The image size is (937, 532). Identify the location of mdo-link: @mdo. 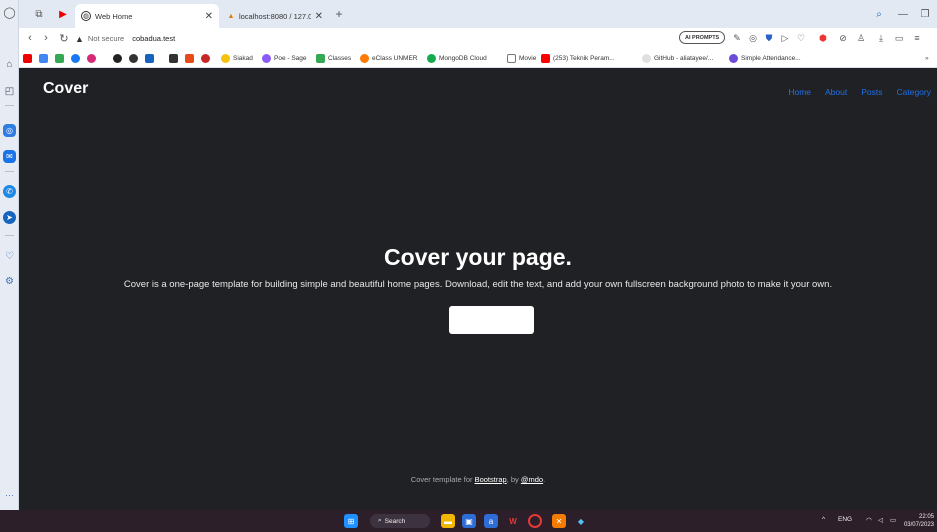
(532, 479).